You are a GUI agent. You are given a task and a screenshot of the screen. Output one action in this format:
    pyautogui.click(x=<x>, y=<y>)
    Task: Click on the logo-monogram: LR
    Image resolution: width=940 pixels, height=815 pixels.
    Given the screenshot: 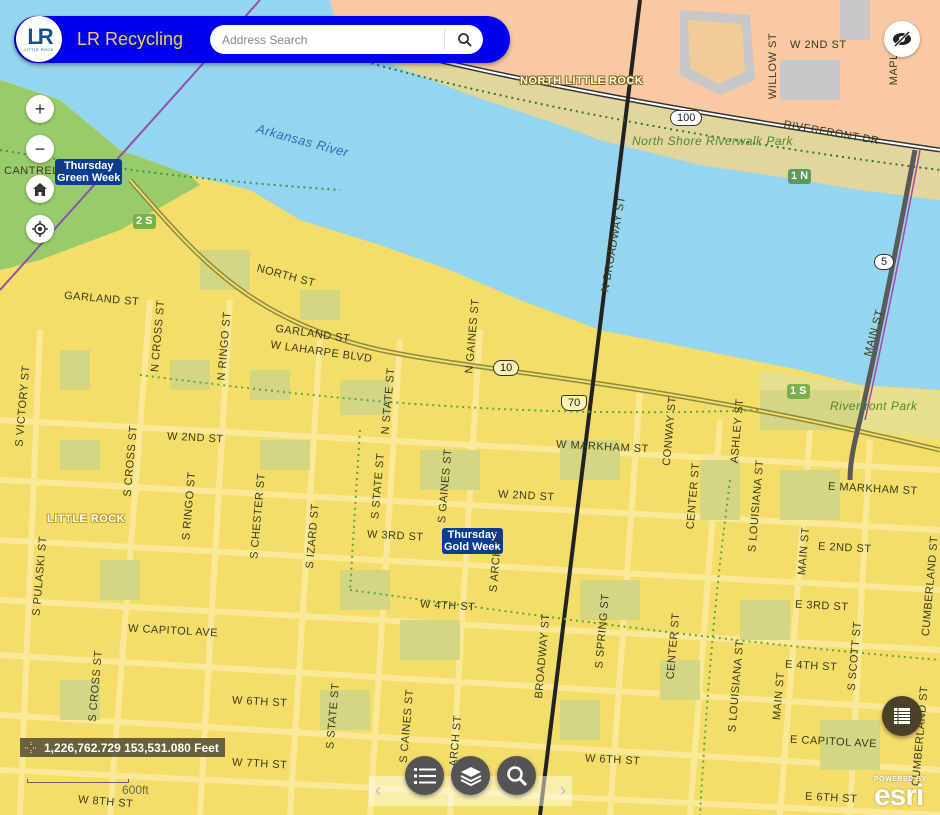 What is the action you would take?
    pyautogui.click(x=40, y=36)
    